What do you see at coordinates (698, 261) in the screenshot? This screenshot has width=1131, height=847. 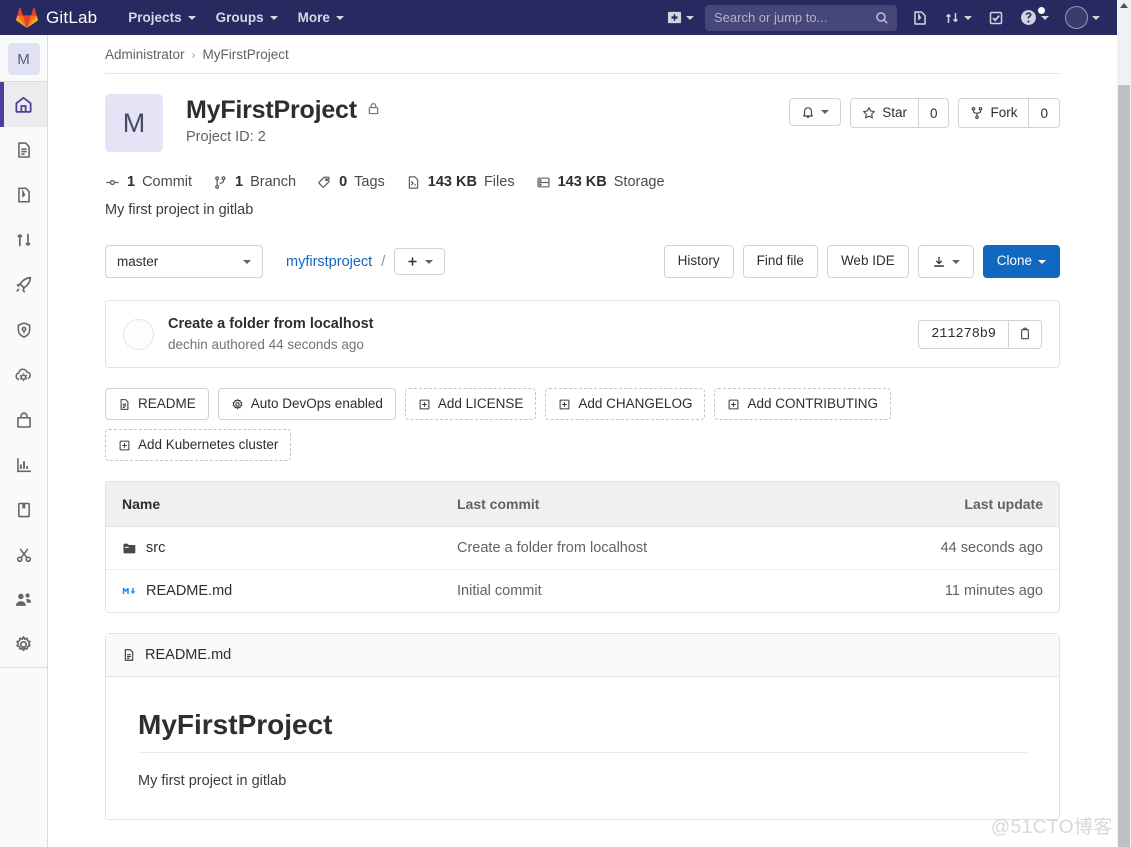 I see `history-button: History` at bounding box center [698, 261].